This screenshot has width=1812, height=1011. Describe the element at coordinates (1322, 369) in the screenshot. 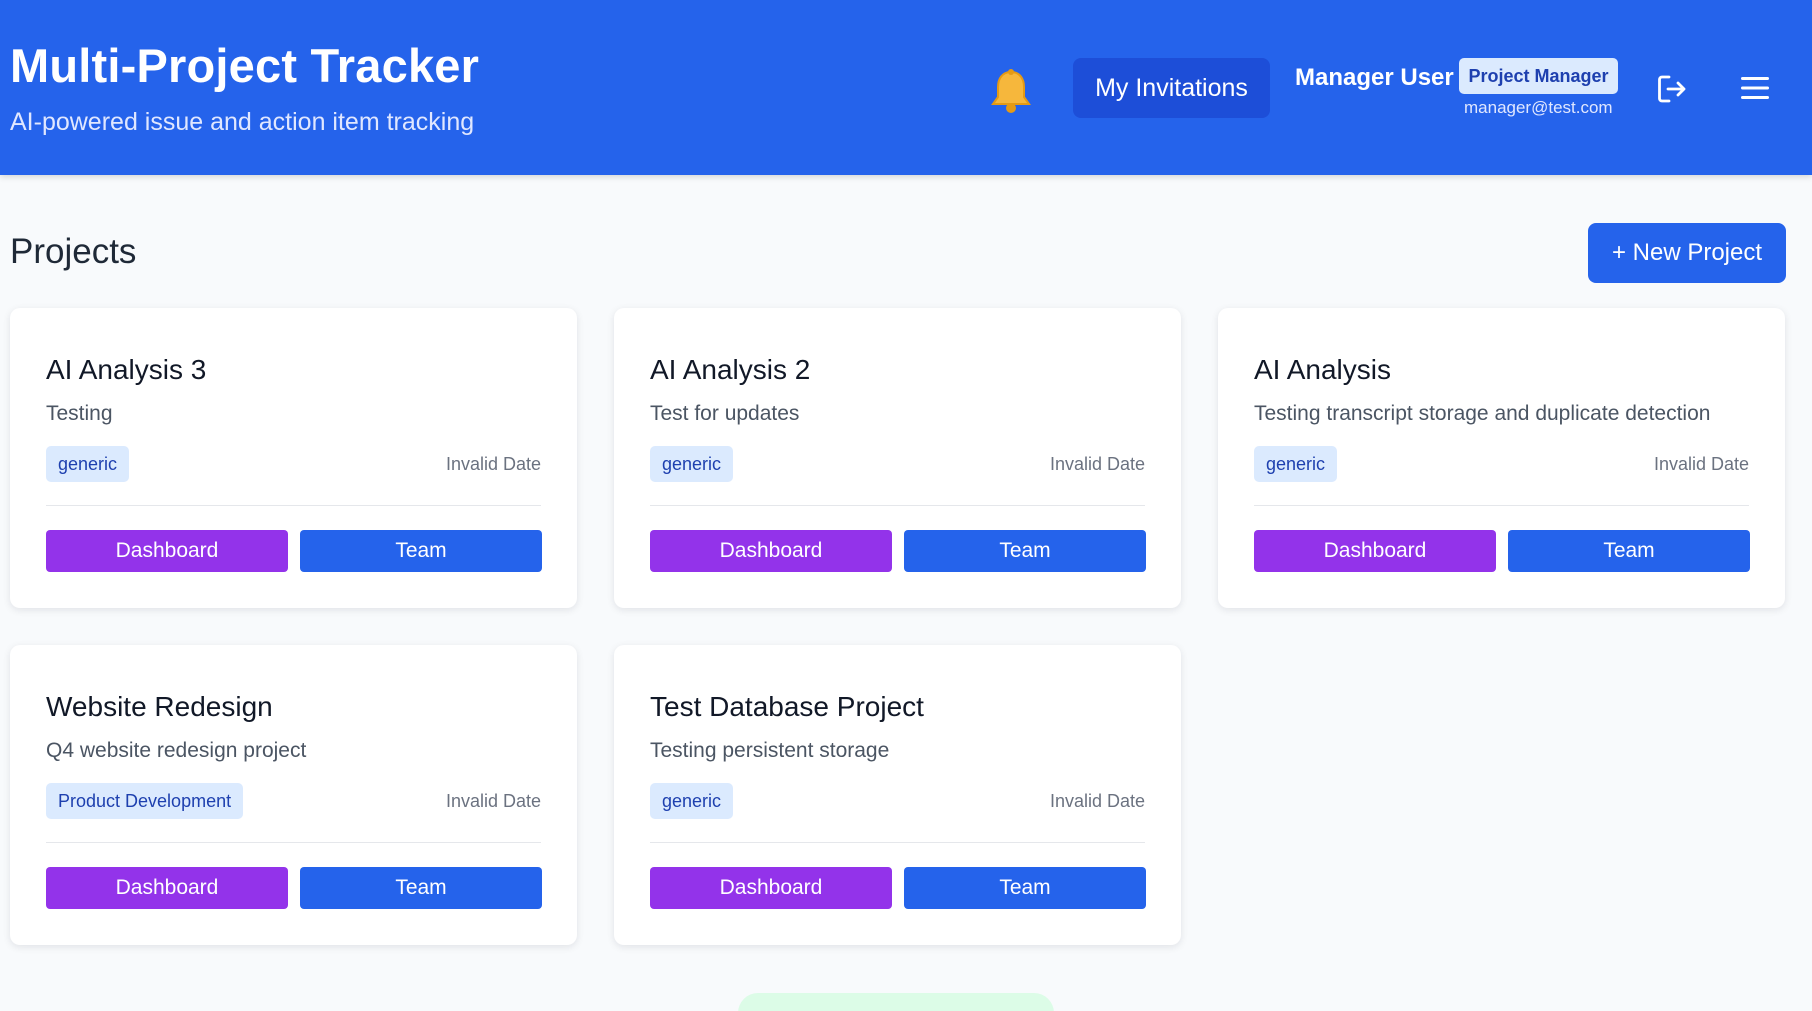

I see `project-name: AI Analysis` at that location.